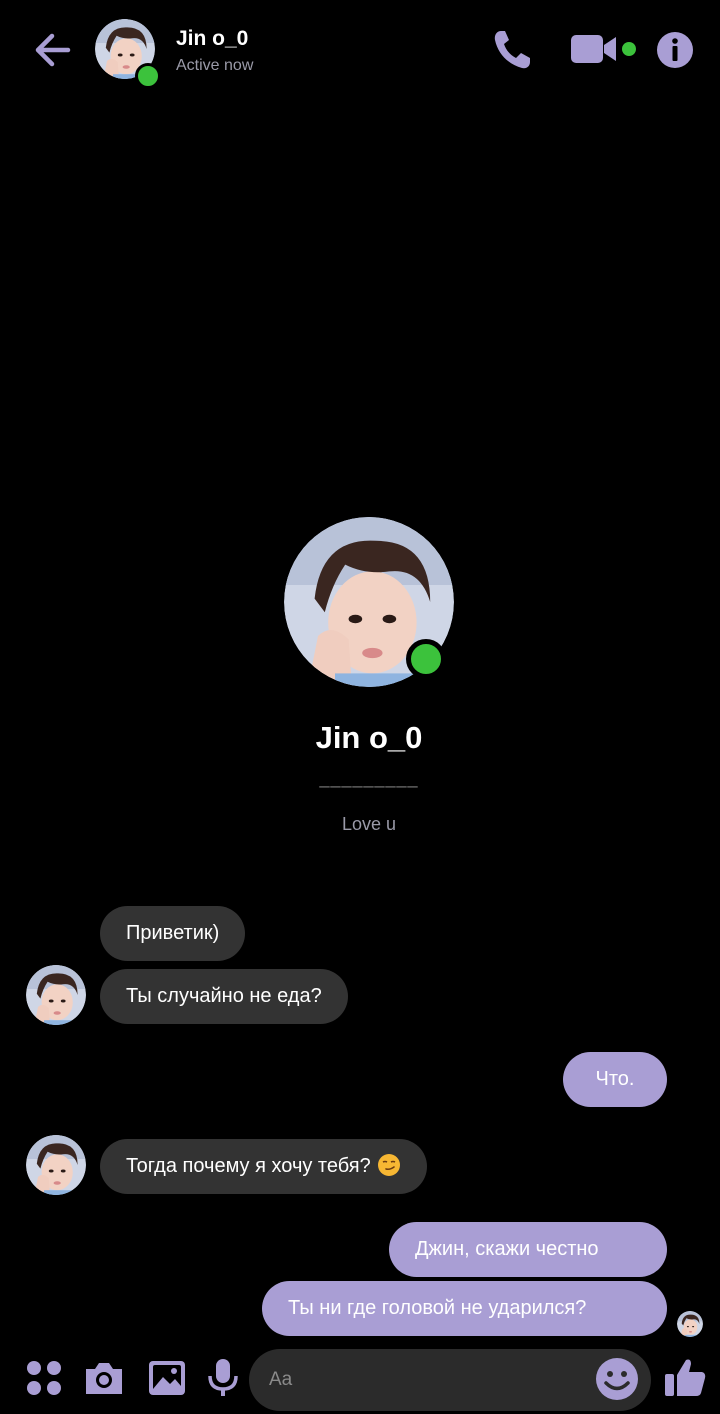 Image resolution: width=720 pixels, height=1414 pixels. Describe the element at coordinates (629, 49) in the screenshot. I see `video-online-dot` at that location.